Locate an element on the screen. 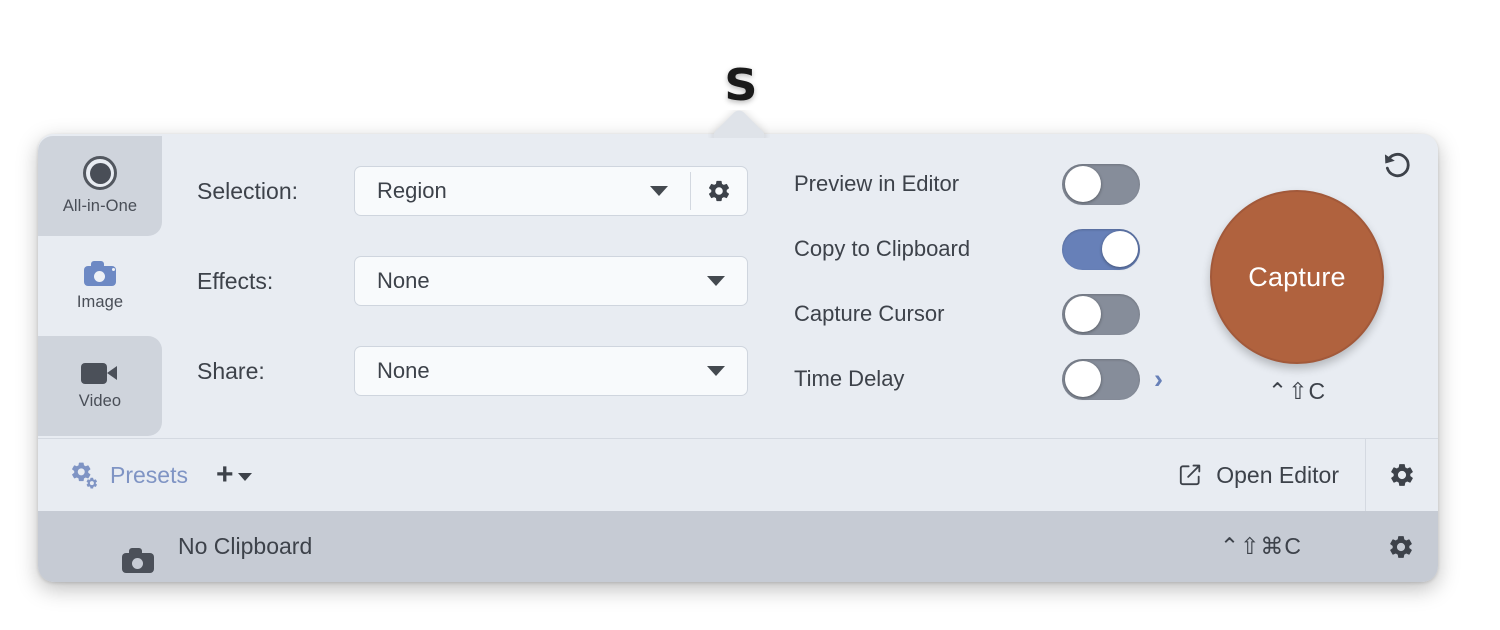 This screenshot has width=1500, height=630. presets-button: Presets + is located at coordinates (145, 475).